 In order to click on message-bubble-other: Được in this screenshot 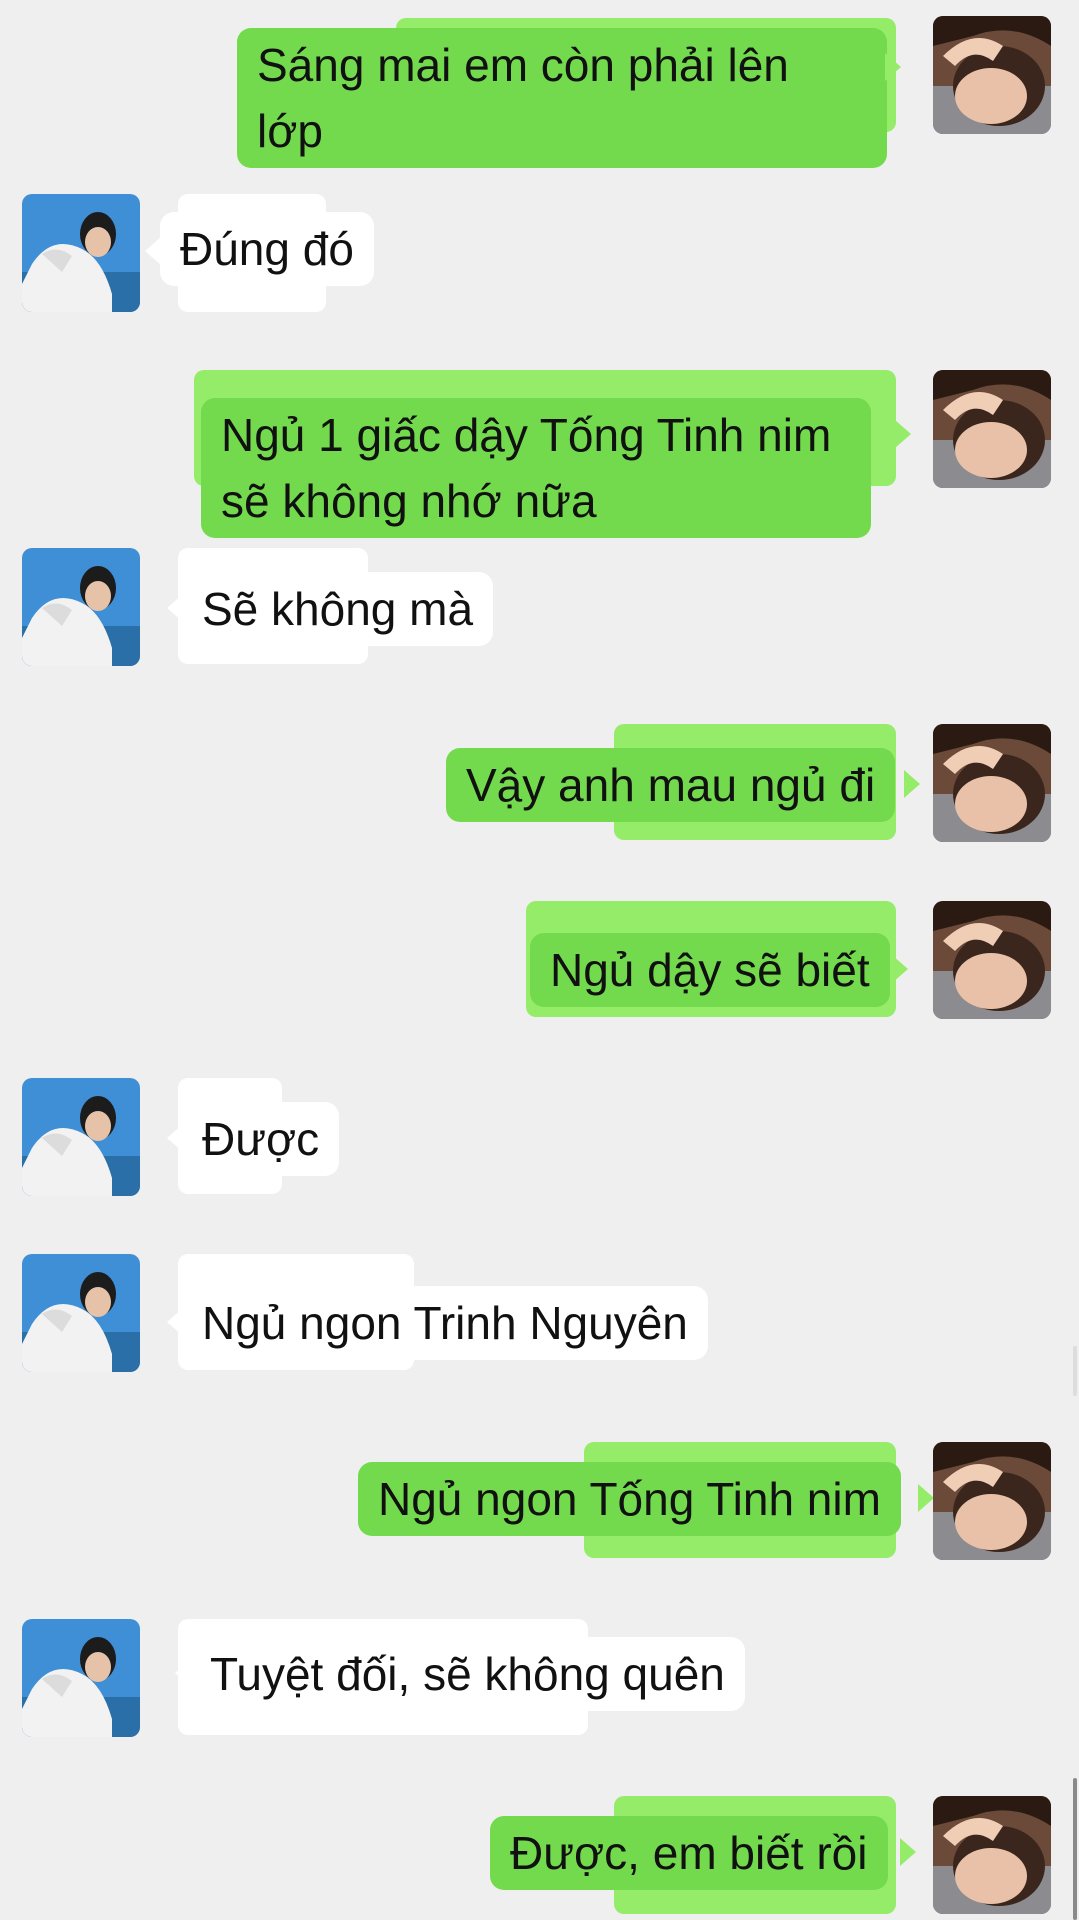, I will do `click(261, 1139)`.